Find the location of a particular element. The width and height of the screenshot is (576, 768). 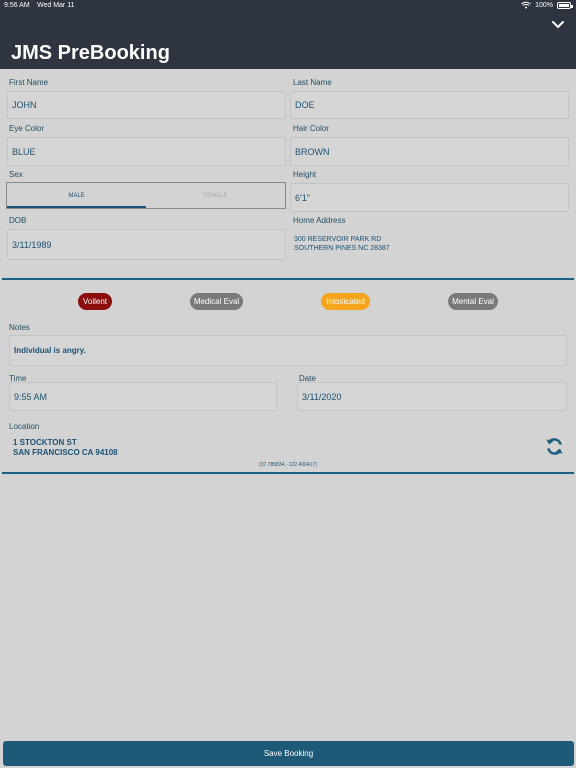

status-bar: 9:56 AM Wed Mar 11 100% is located at coordinates (288, 6).